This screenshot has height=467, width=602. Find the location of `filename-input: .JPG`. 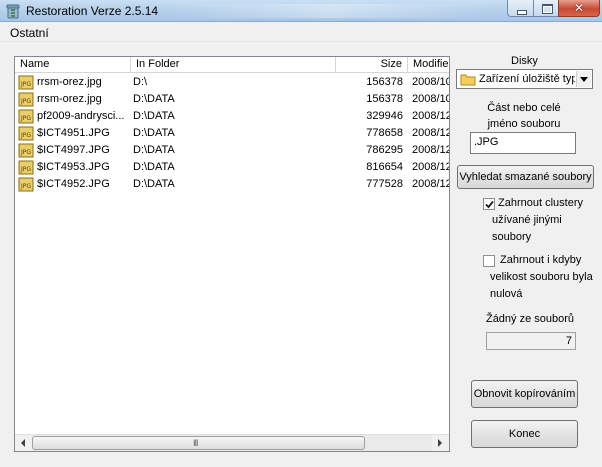

filename-input: .JPG is located at coordinates (523, 143).